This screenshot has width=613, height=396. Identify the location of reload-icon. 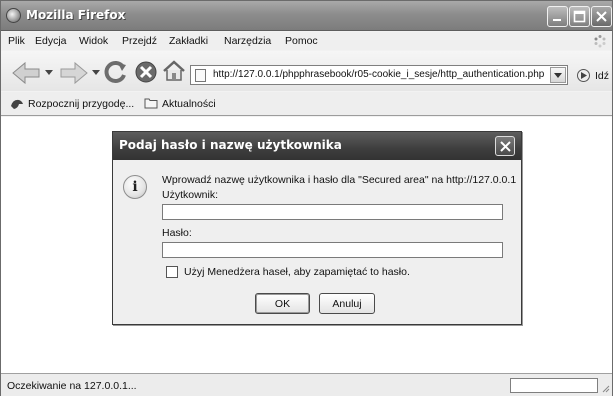
(116, 72).